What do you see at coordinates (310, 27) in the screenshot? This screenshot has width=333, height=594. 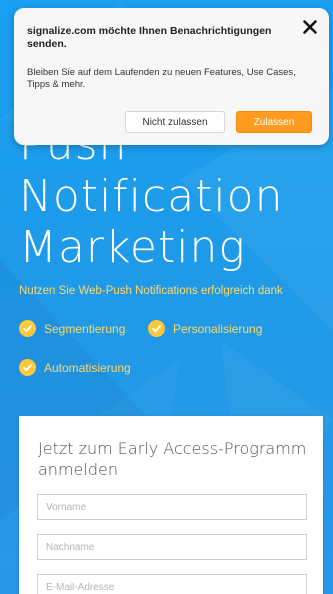 I see `close-icon` at bounding box center [310, 27].